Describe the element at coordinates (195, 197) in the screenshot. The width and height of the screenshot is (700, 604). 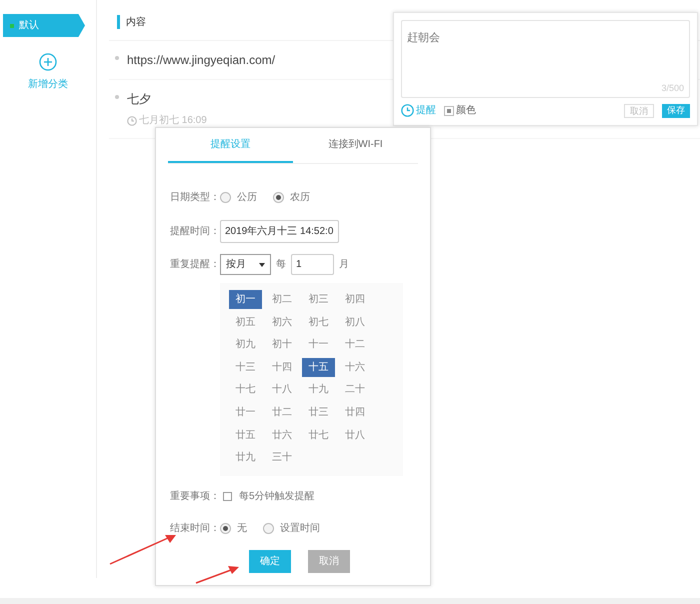
I see `field-label: 日期类型：` at that location.